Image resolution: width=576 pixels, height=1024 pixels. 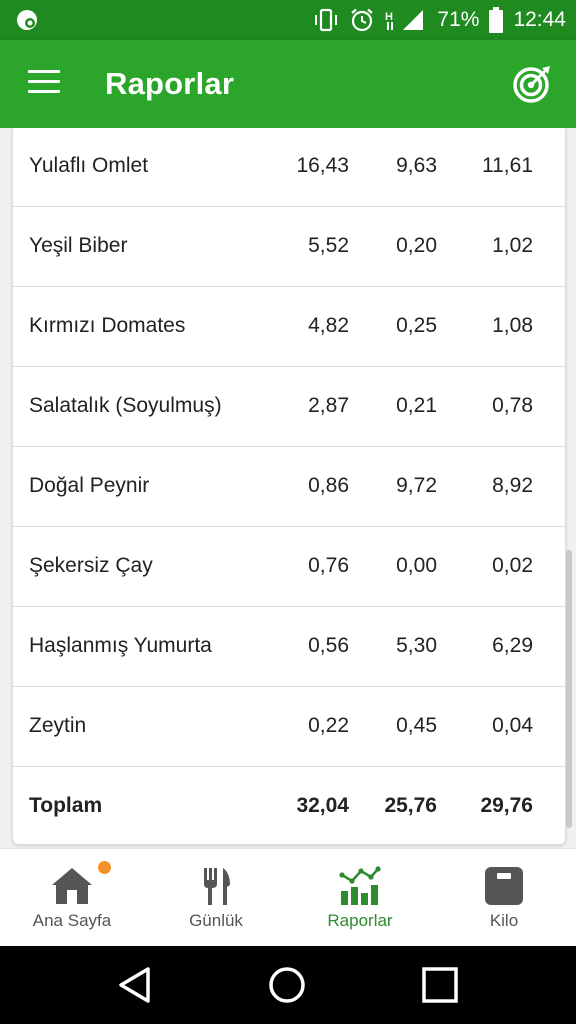 What do you see at coordinates (416, 725) in the screenshot?
I see `value-col-2: 0,45` at bounding box center [416, 725].